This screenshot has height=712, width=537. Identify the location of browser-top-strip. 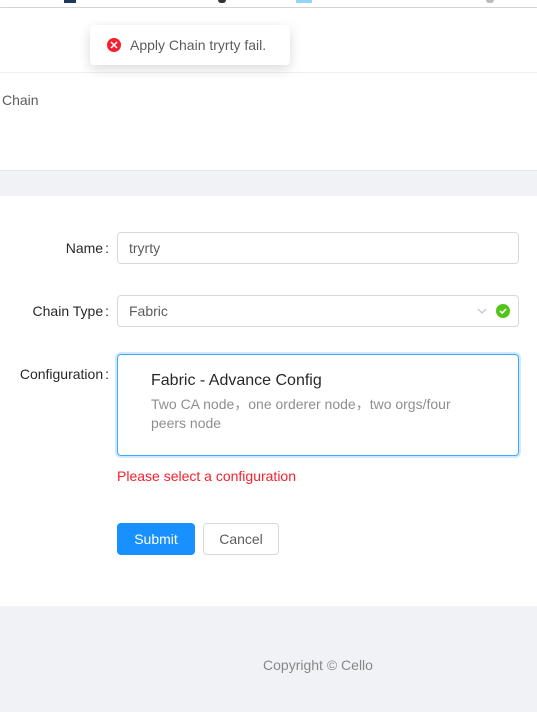
(268, 4).